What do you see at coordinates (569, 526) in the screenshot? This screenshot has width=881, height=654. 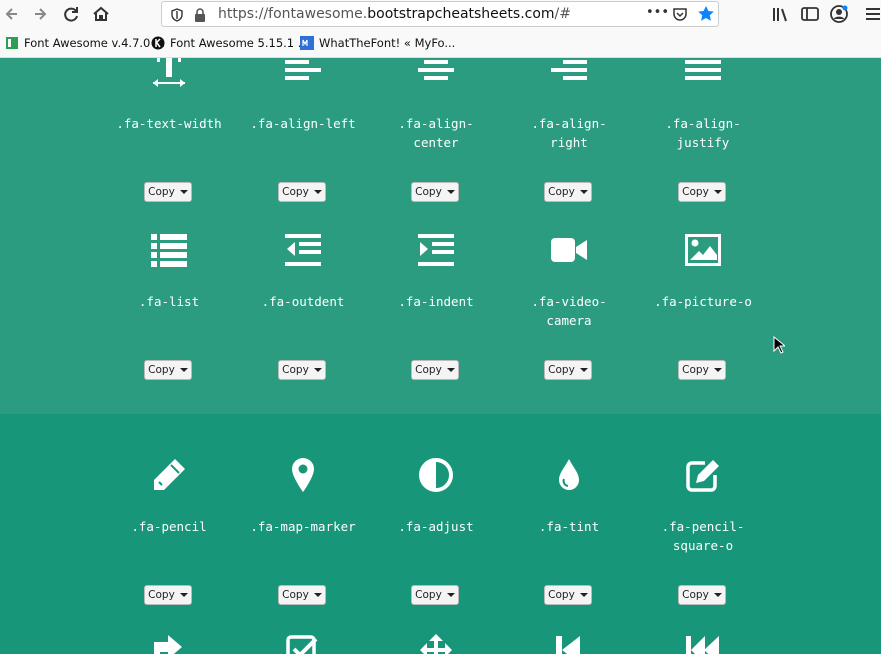 I see `icon-name: .fa-tint` at bounding box center [569, 526].